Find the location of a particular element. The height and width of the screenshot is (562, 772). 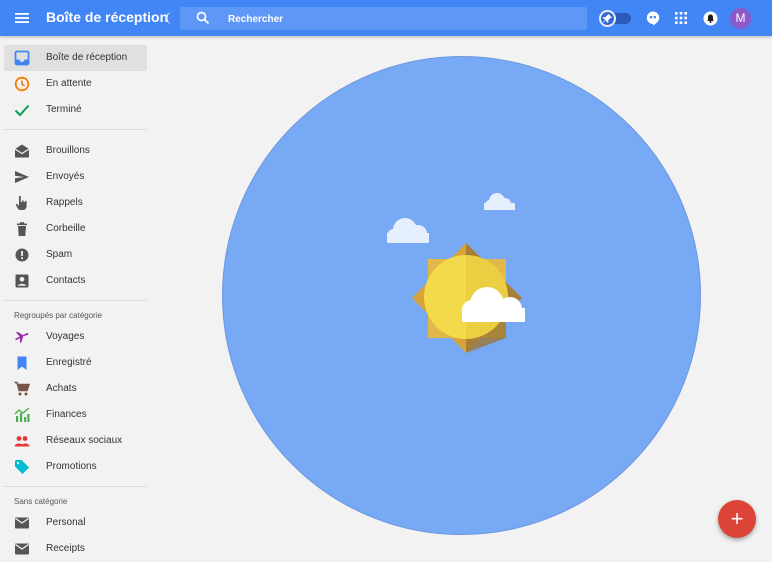

sidebar-item-label: Envoyés is located at coordinates (65, 176).